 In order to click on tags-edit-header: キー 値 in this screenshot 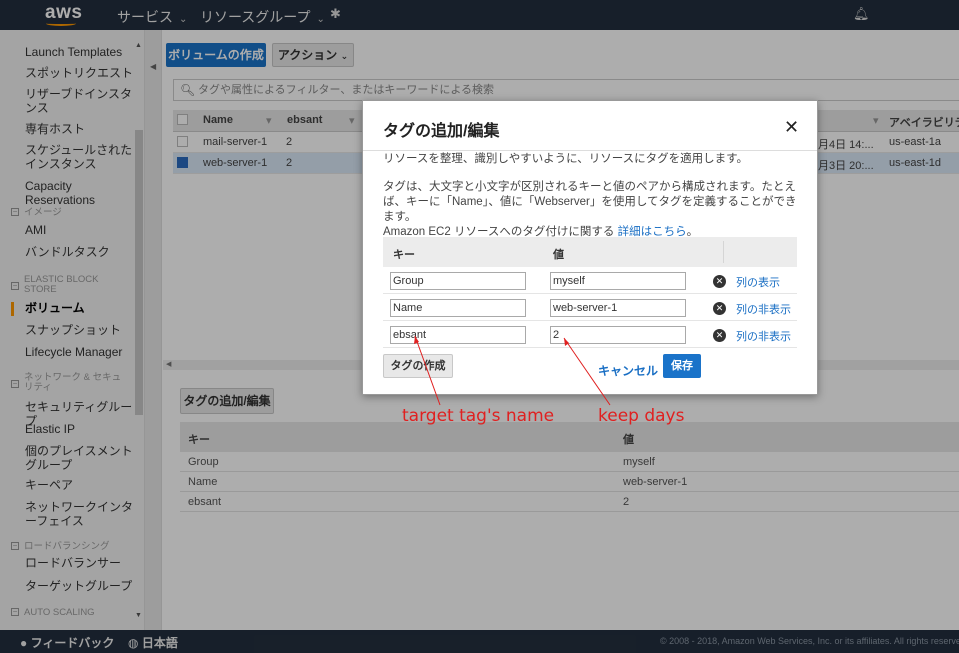, I will do `click(590, 252)`.